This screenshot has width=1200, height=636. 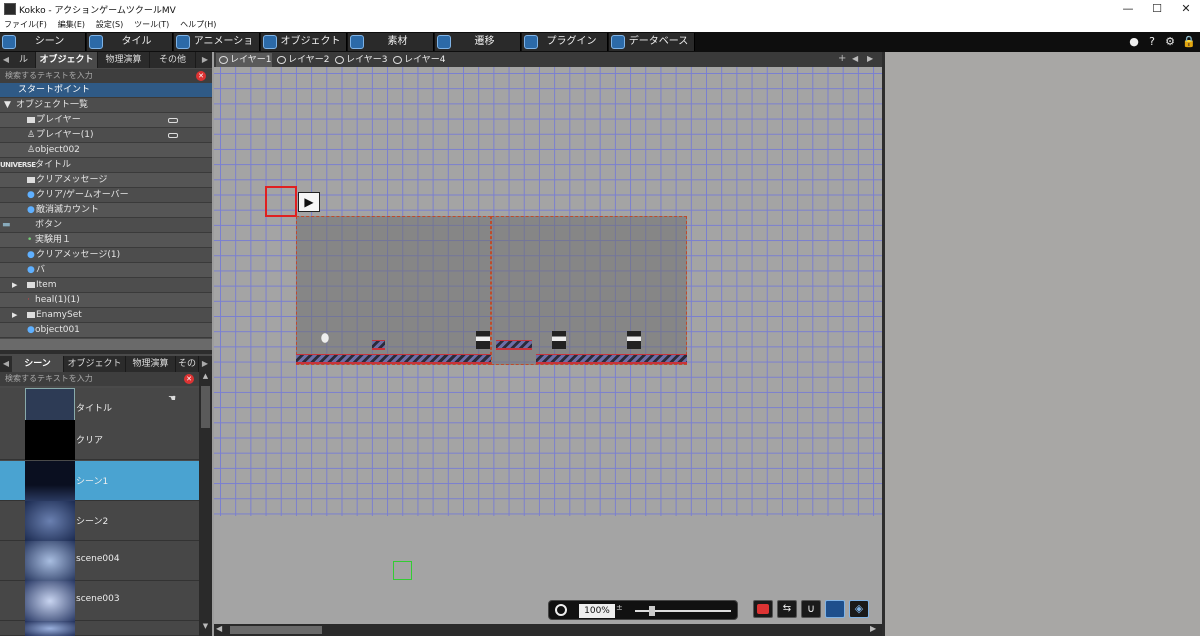 What do you see at coordinates (106, 120) in the screenshot?
I see `object-item-player: プレイヤー` at bounding box center [106, 120].